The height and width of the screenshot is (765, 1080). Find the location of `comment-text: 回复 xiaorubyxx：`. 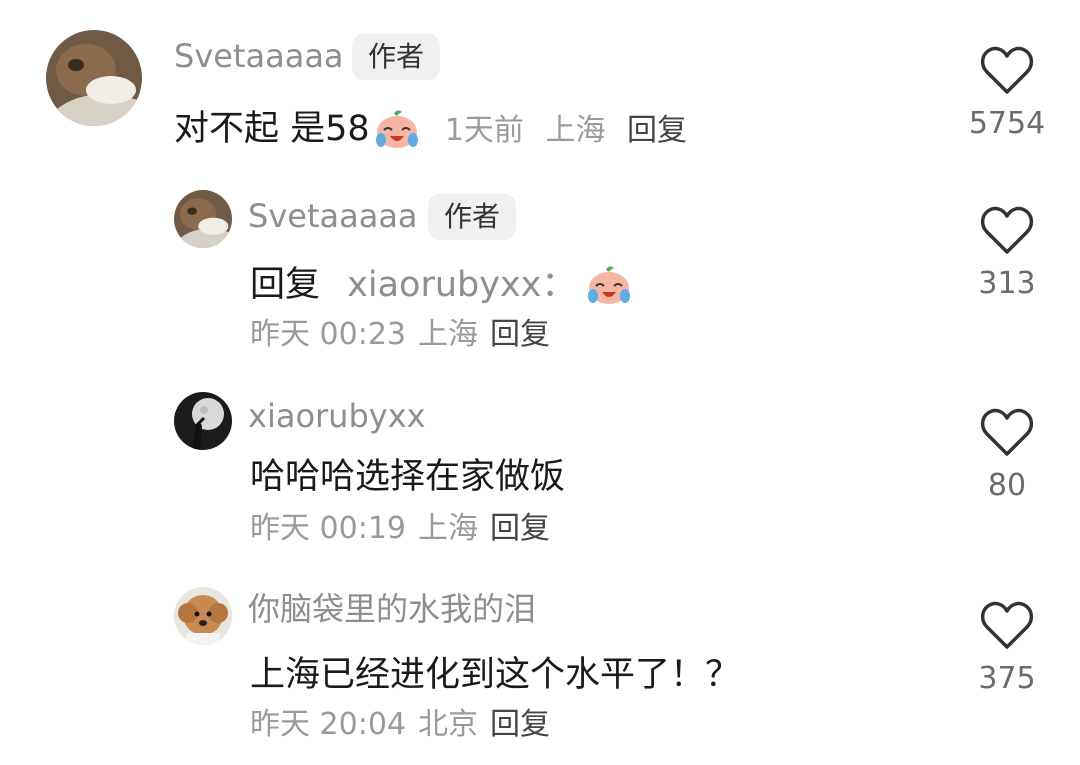

comment-text: 回复 xiaorubyxx： is located at coordinates (441, 284).